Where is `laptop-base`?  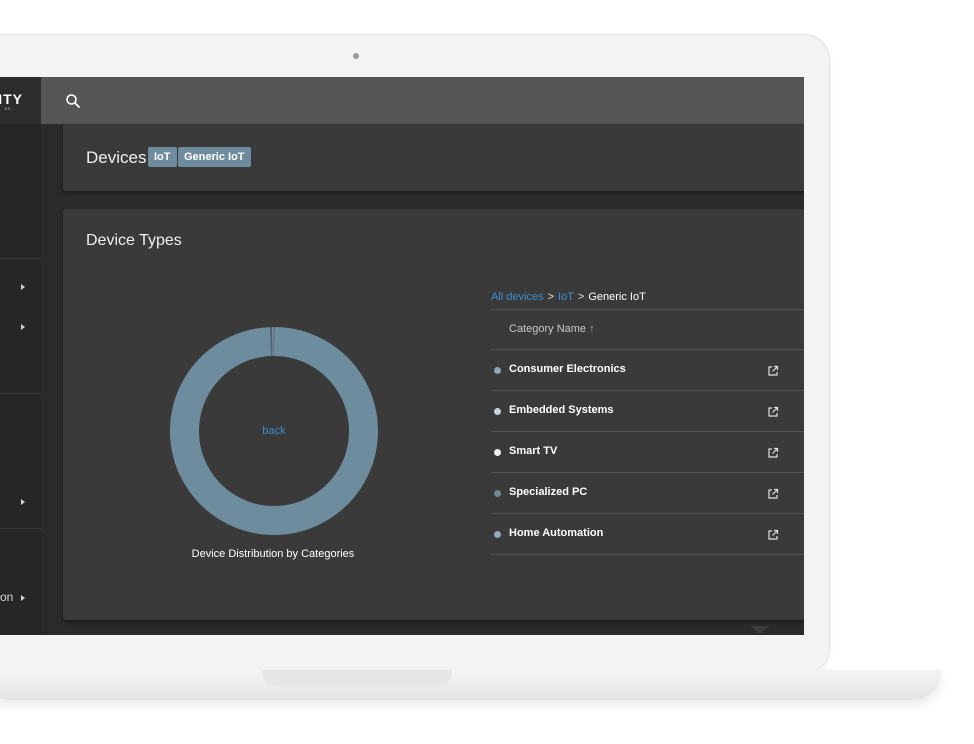 laptop-base is located at coordinates (471, 685).